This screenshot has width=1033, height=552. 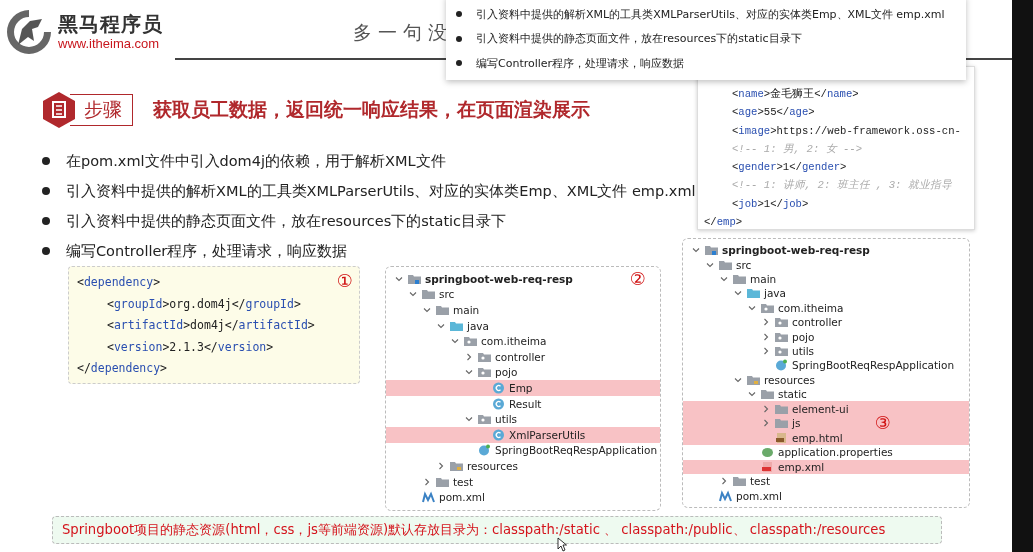 What do you see at coordinates (770, 204) in the screenshot?
I see `code-line: <job>1</job>` at bounding box center [770, 204].